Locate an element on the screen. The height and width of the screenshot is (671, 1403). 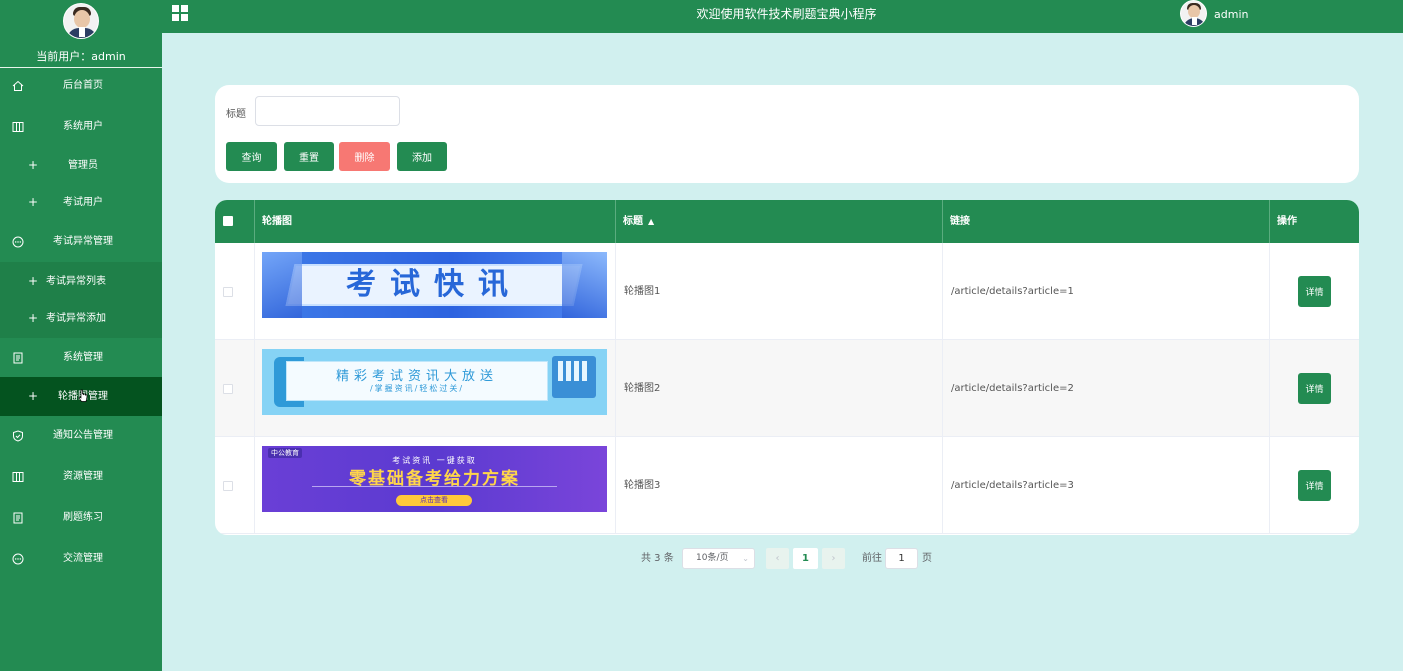
banner-cell: 精彩考试资讯大放送 /掌握资讯/轻松过关/ is located at coordinates (435, 388).